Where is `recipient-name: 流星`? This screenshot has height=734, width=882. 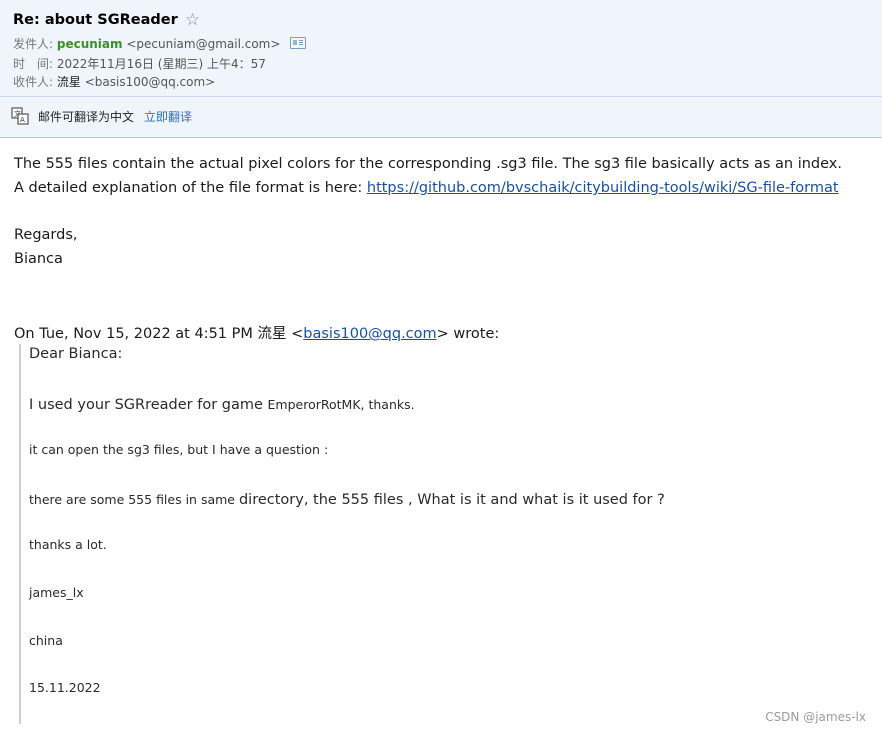 recipient-name: 流星 is located at coordinates (69, 82).